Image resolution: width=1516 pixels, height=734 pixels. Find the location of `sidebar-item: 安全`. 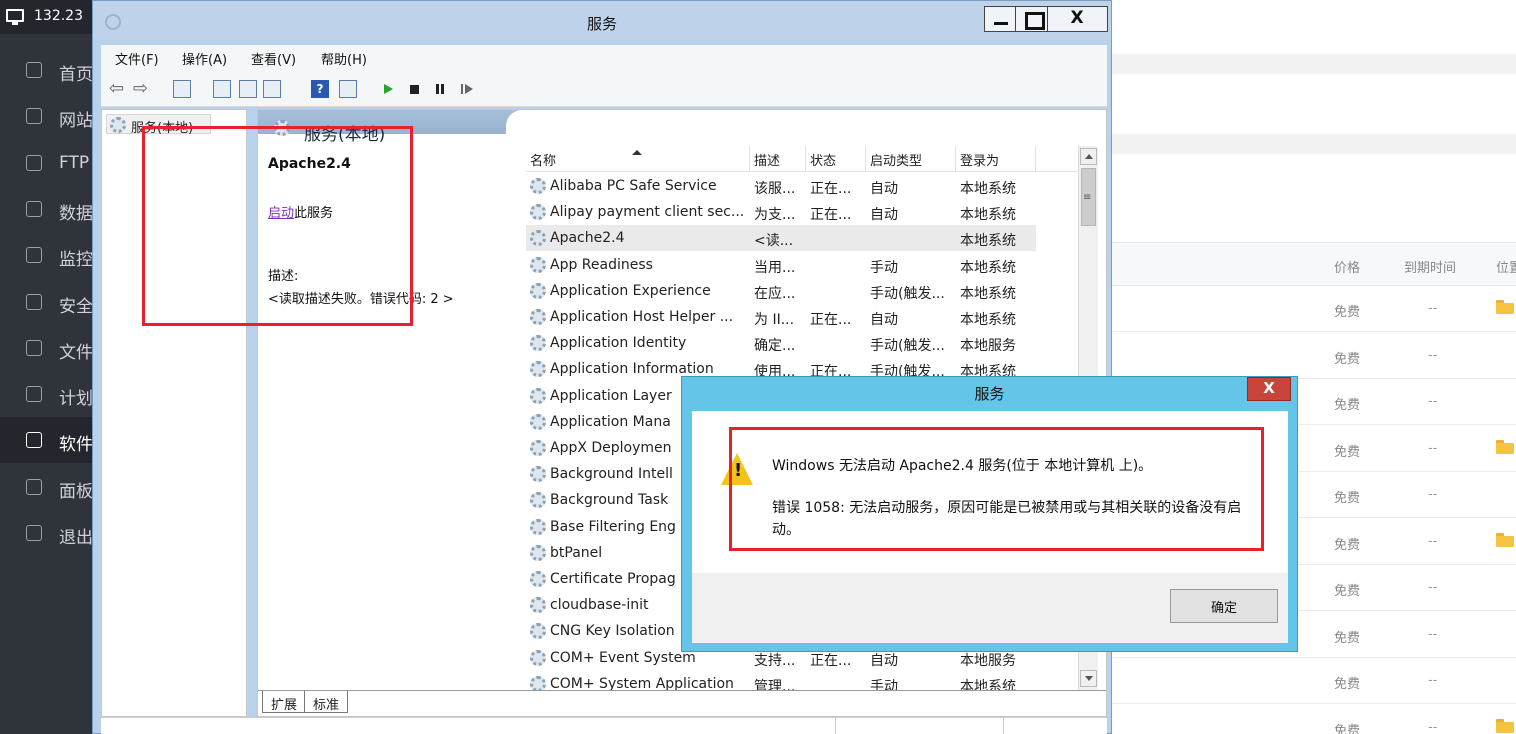

sidebar-item: 安全 is located at coordinates (47, 302).